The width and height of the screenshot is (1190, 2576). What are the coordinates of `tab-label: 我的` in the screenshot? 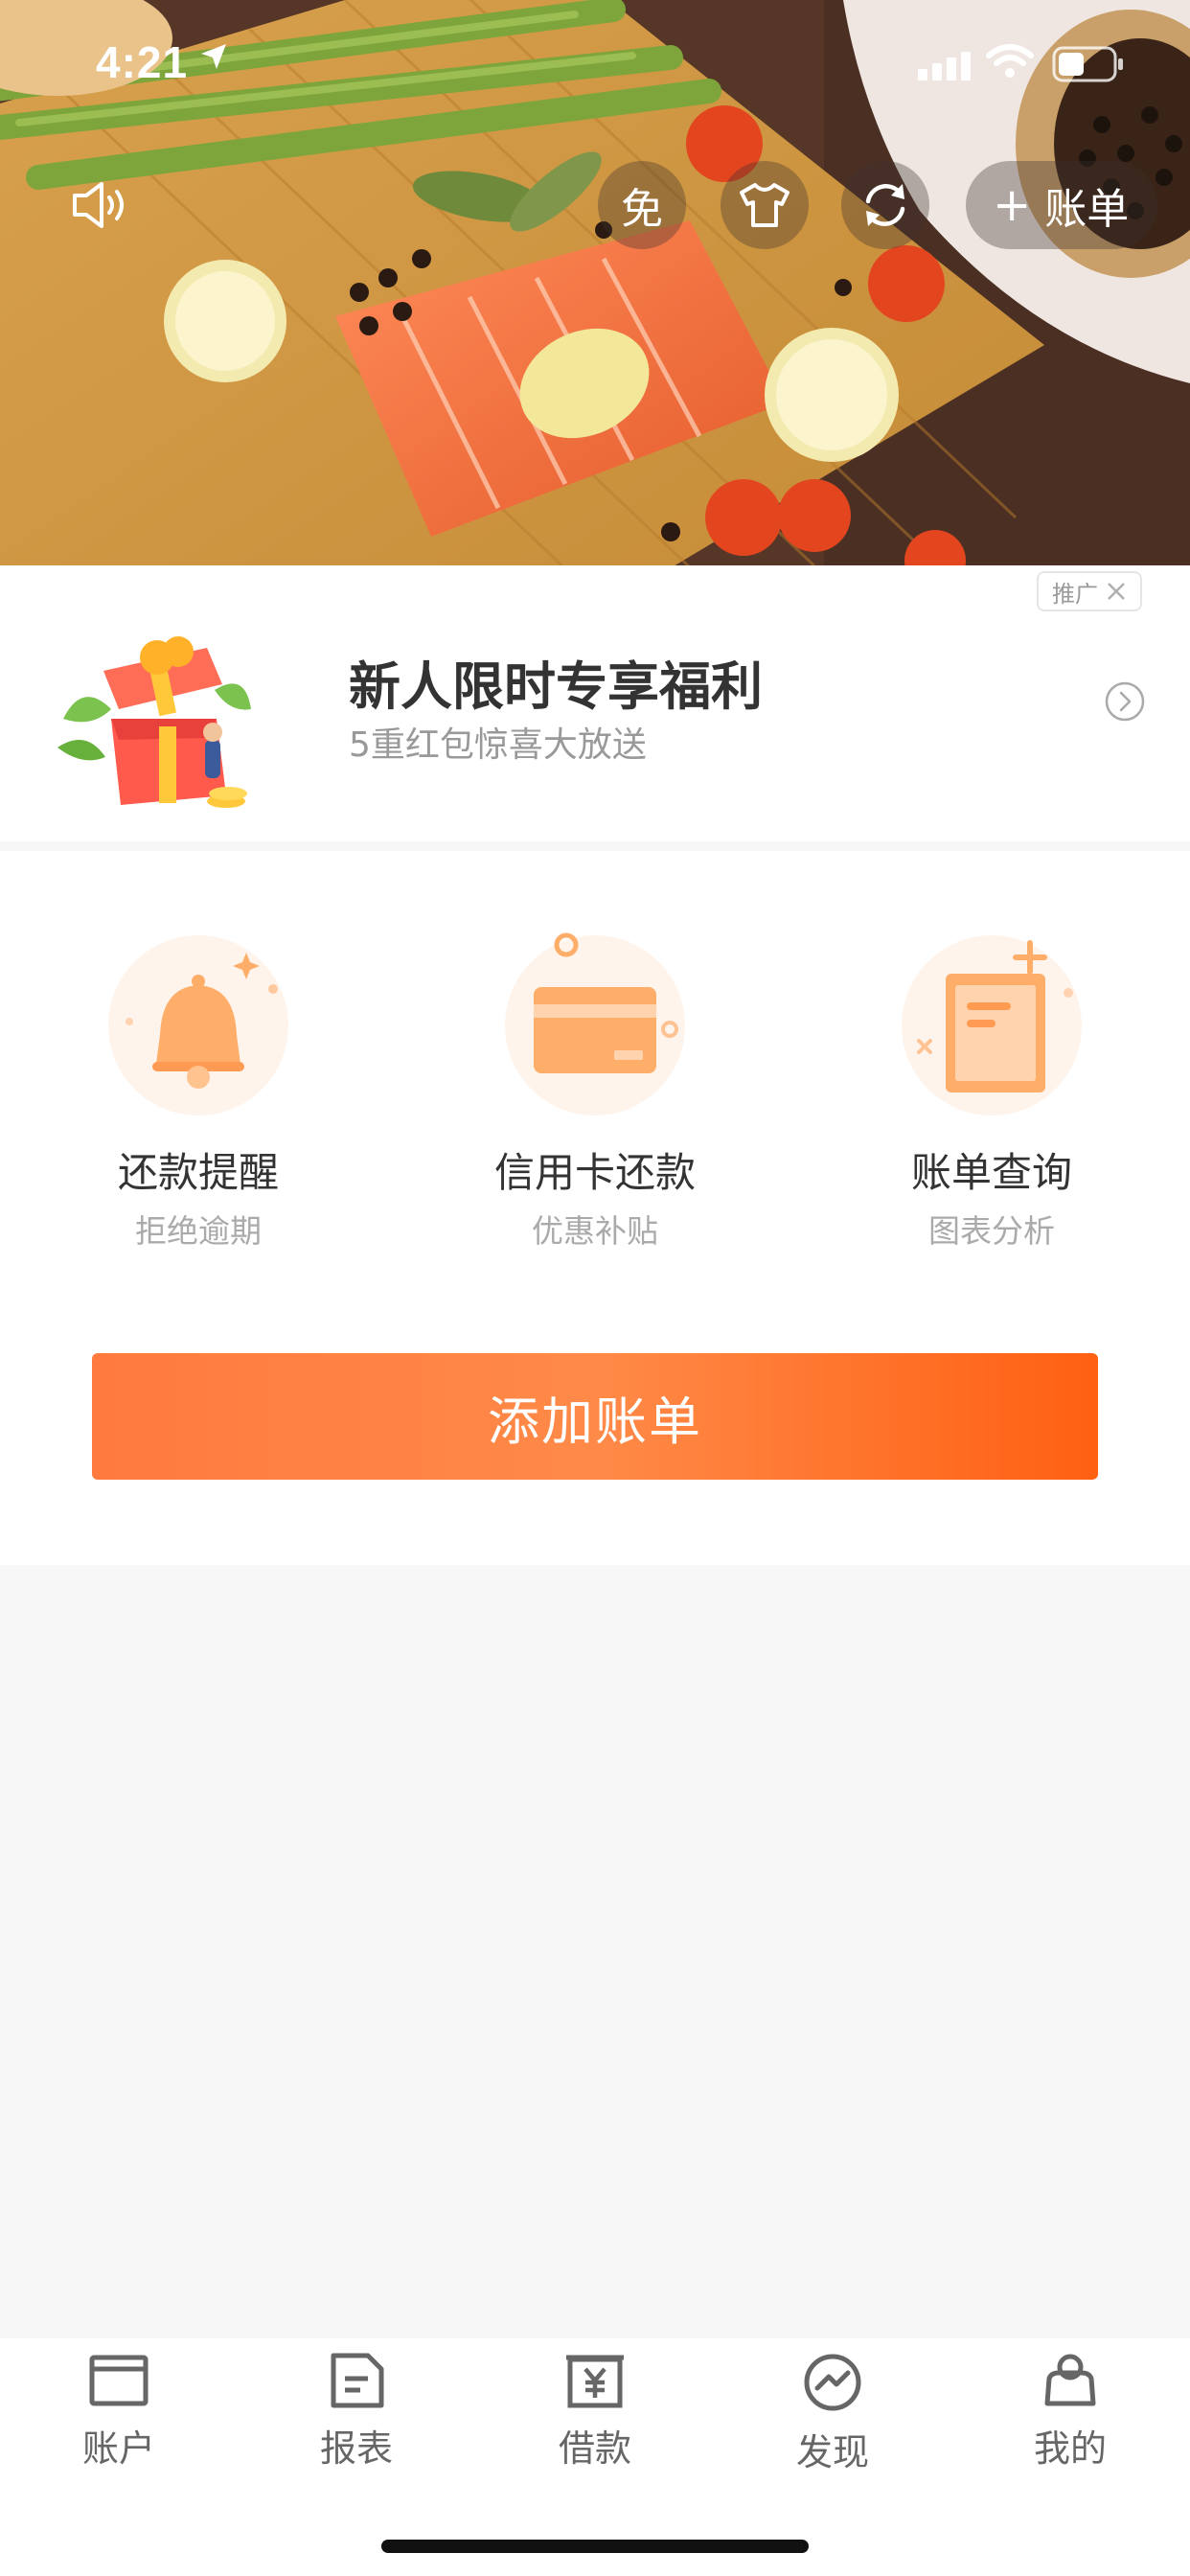 It's located at (1070, 2448).